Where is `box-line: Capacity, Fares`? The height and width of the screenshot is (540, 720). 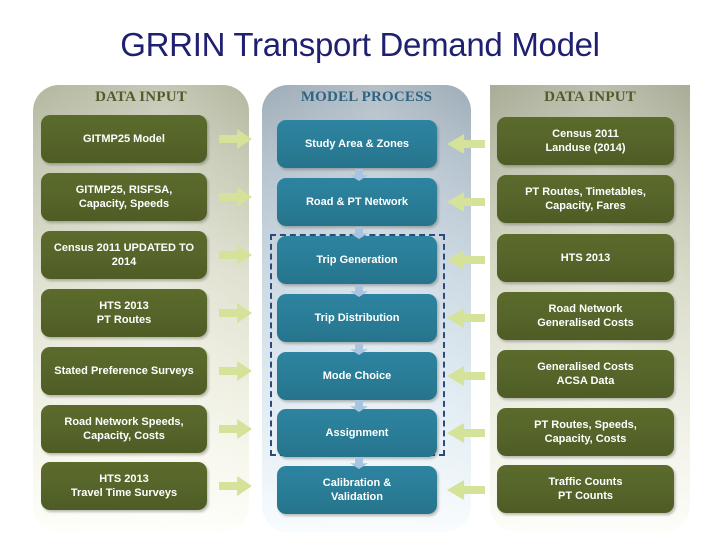
box-line: Capacity, Fares is located at coordinates (585, 206).